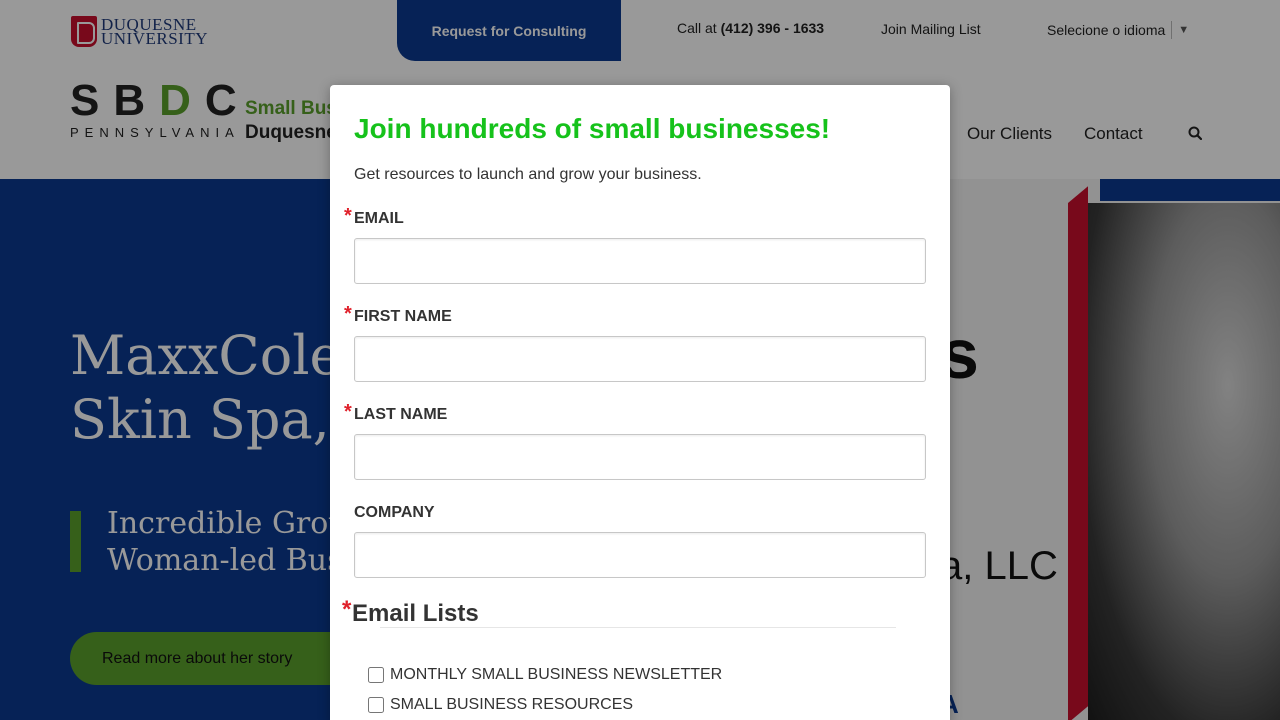  What do you see at coordinates (640, 457) in the screenshot?
I see `last-name-field` at bounding box center [640, 457].